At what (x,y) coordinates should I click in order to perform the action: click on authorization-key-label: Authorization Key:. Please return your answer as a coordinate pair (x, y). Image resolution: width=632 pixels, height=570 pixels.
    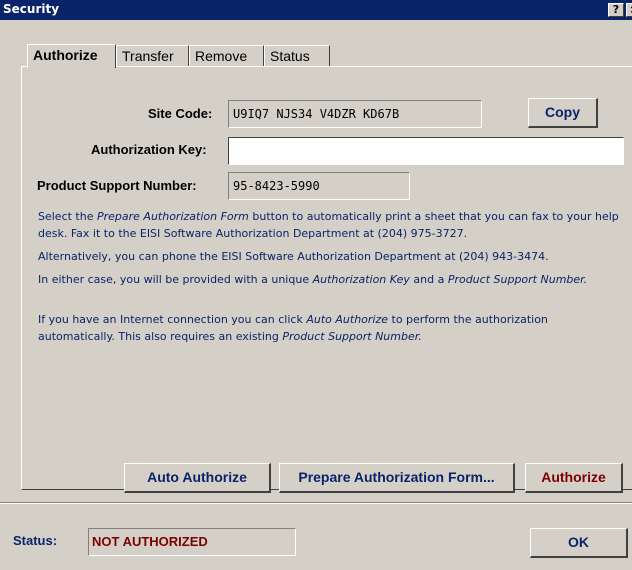
    Looking at the image, I should click on (149, 149).